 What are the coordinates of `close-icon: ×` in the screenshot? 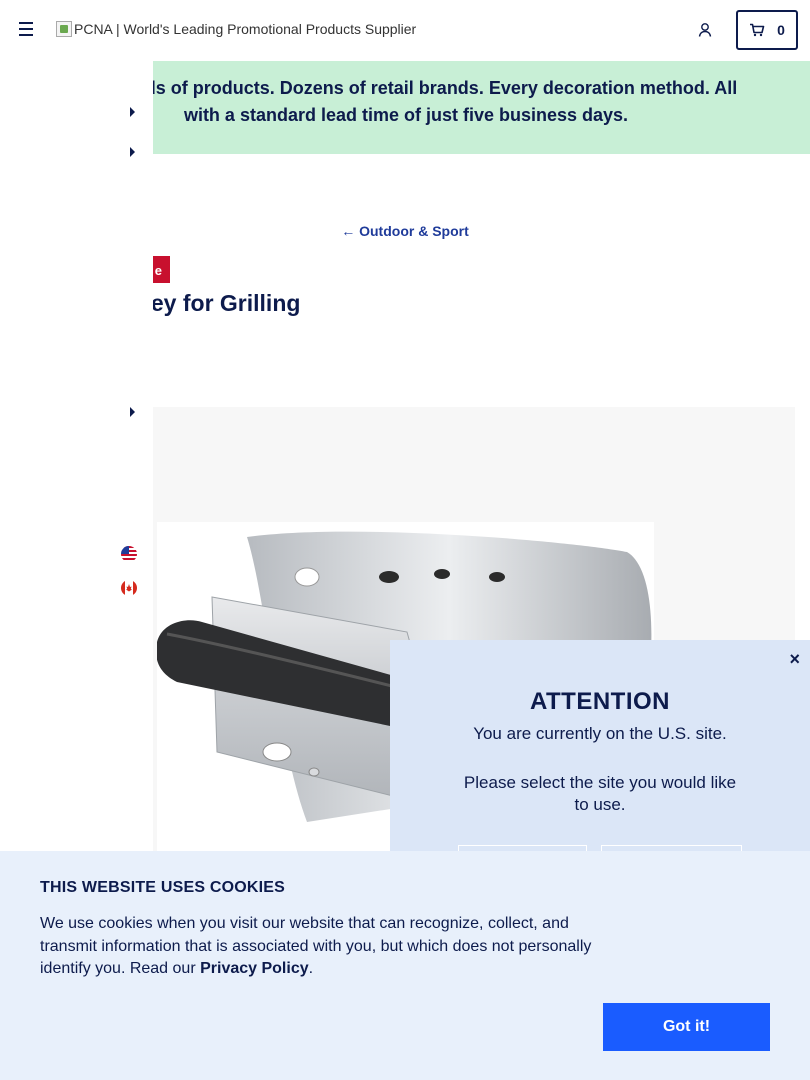 It's located at (794, 659).